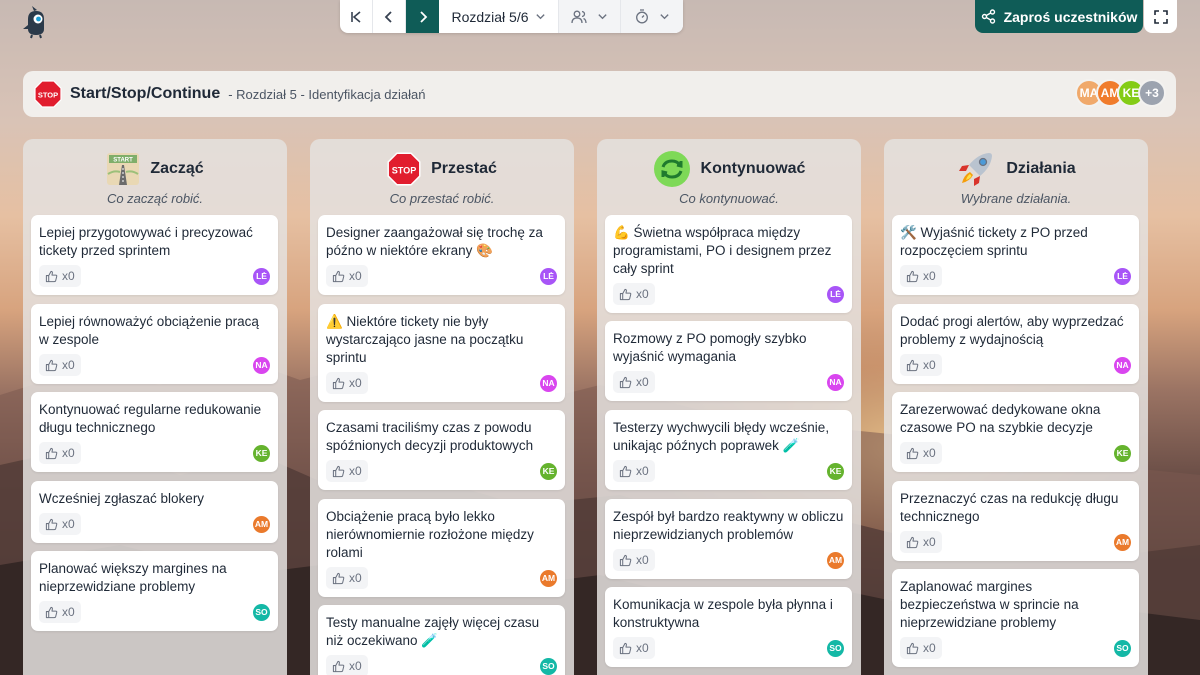 Image resolution: width=1200 pixels, height=675 pixels. Describe the element at coordinates (1122, 453) in the screenshot. I see `author-avatar: KE` at that location.